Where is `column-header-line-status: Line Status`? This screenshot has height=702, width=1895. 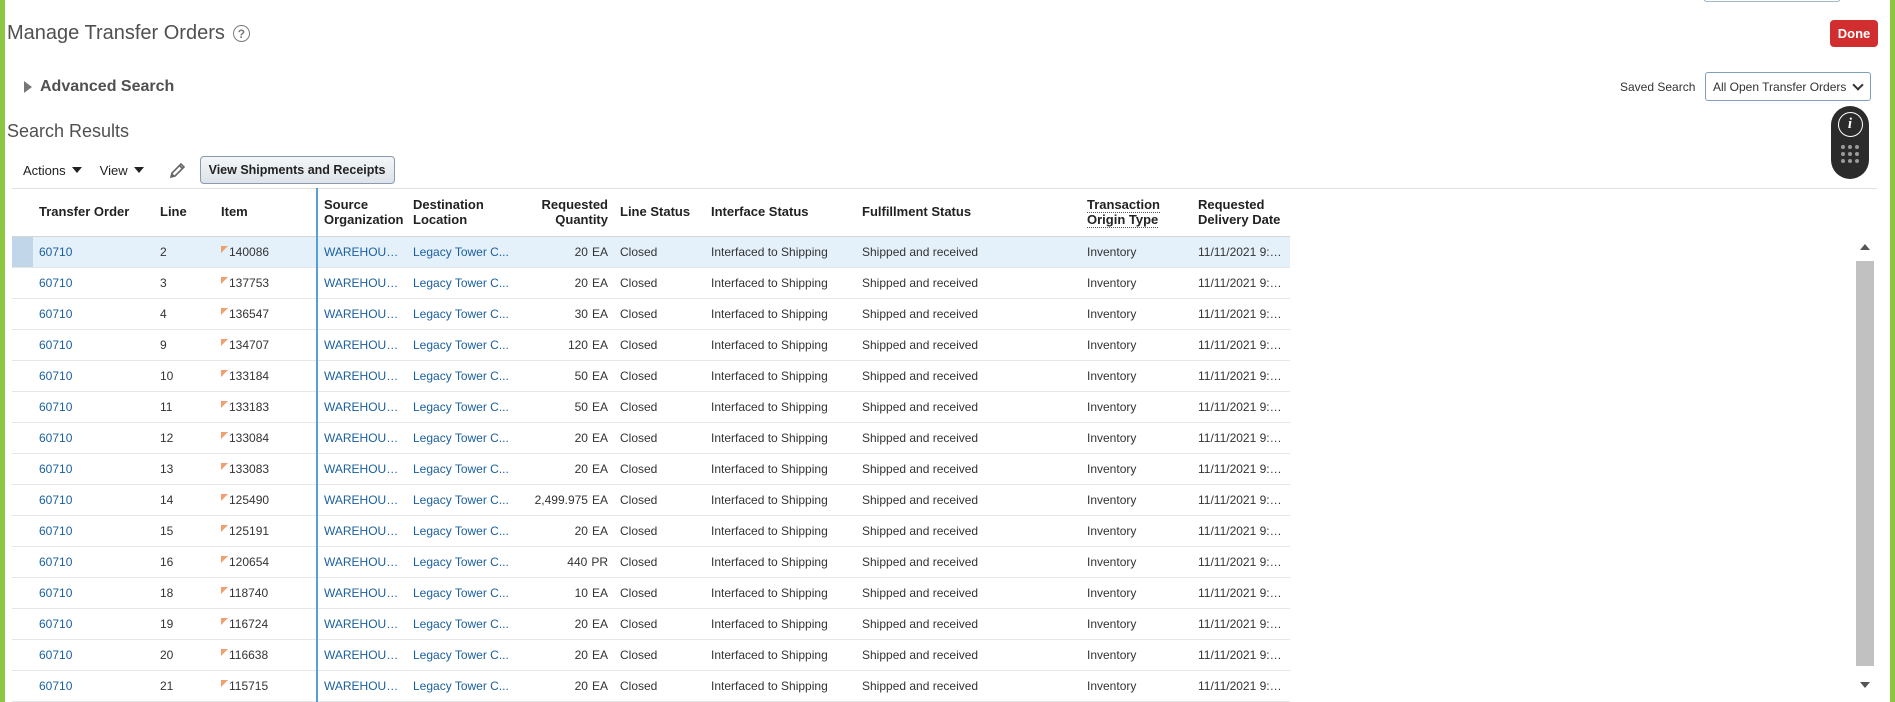
column-header-line-status: Line Status is located at coordinates (659, 212).